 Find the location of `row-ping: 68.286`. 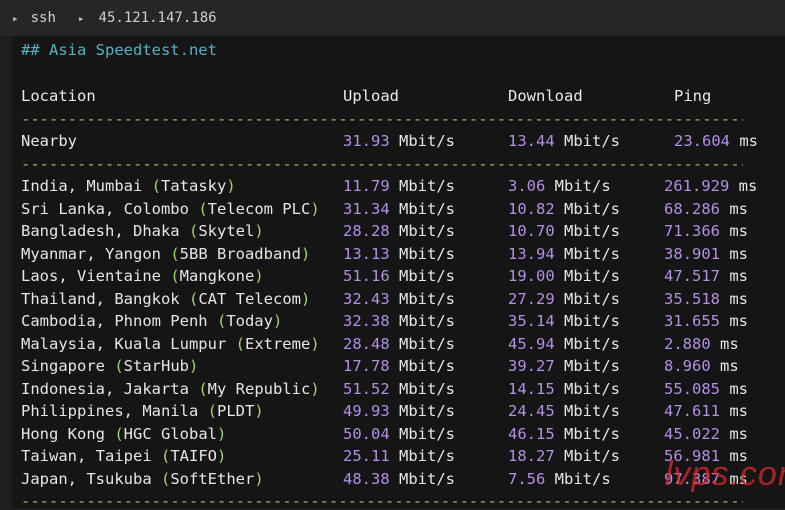

row-ping: 68.286 is located at coordinates (692, 208).